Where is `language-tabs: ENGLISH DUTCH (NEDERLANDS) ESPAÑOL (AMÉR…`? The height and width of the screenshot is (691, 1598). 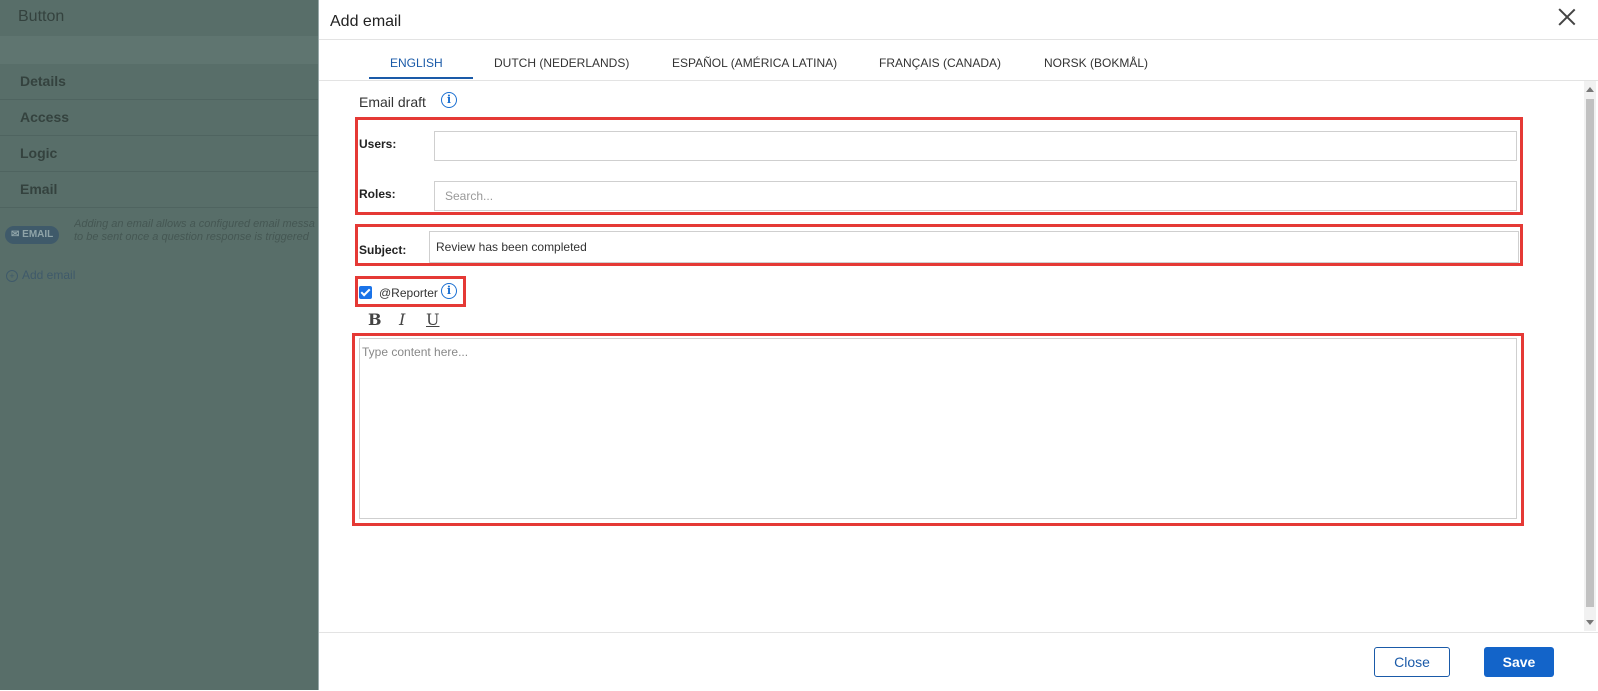
language-tabs: ENGLISH DUTCH (NEDERLANDS) ESPAÑOL (AMÉR… is located at coordinates (958, 60).